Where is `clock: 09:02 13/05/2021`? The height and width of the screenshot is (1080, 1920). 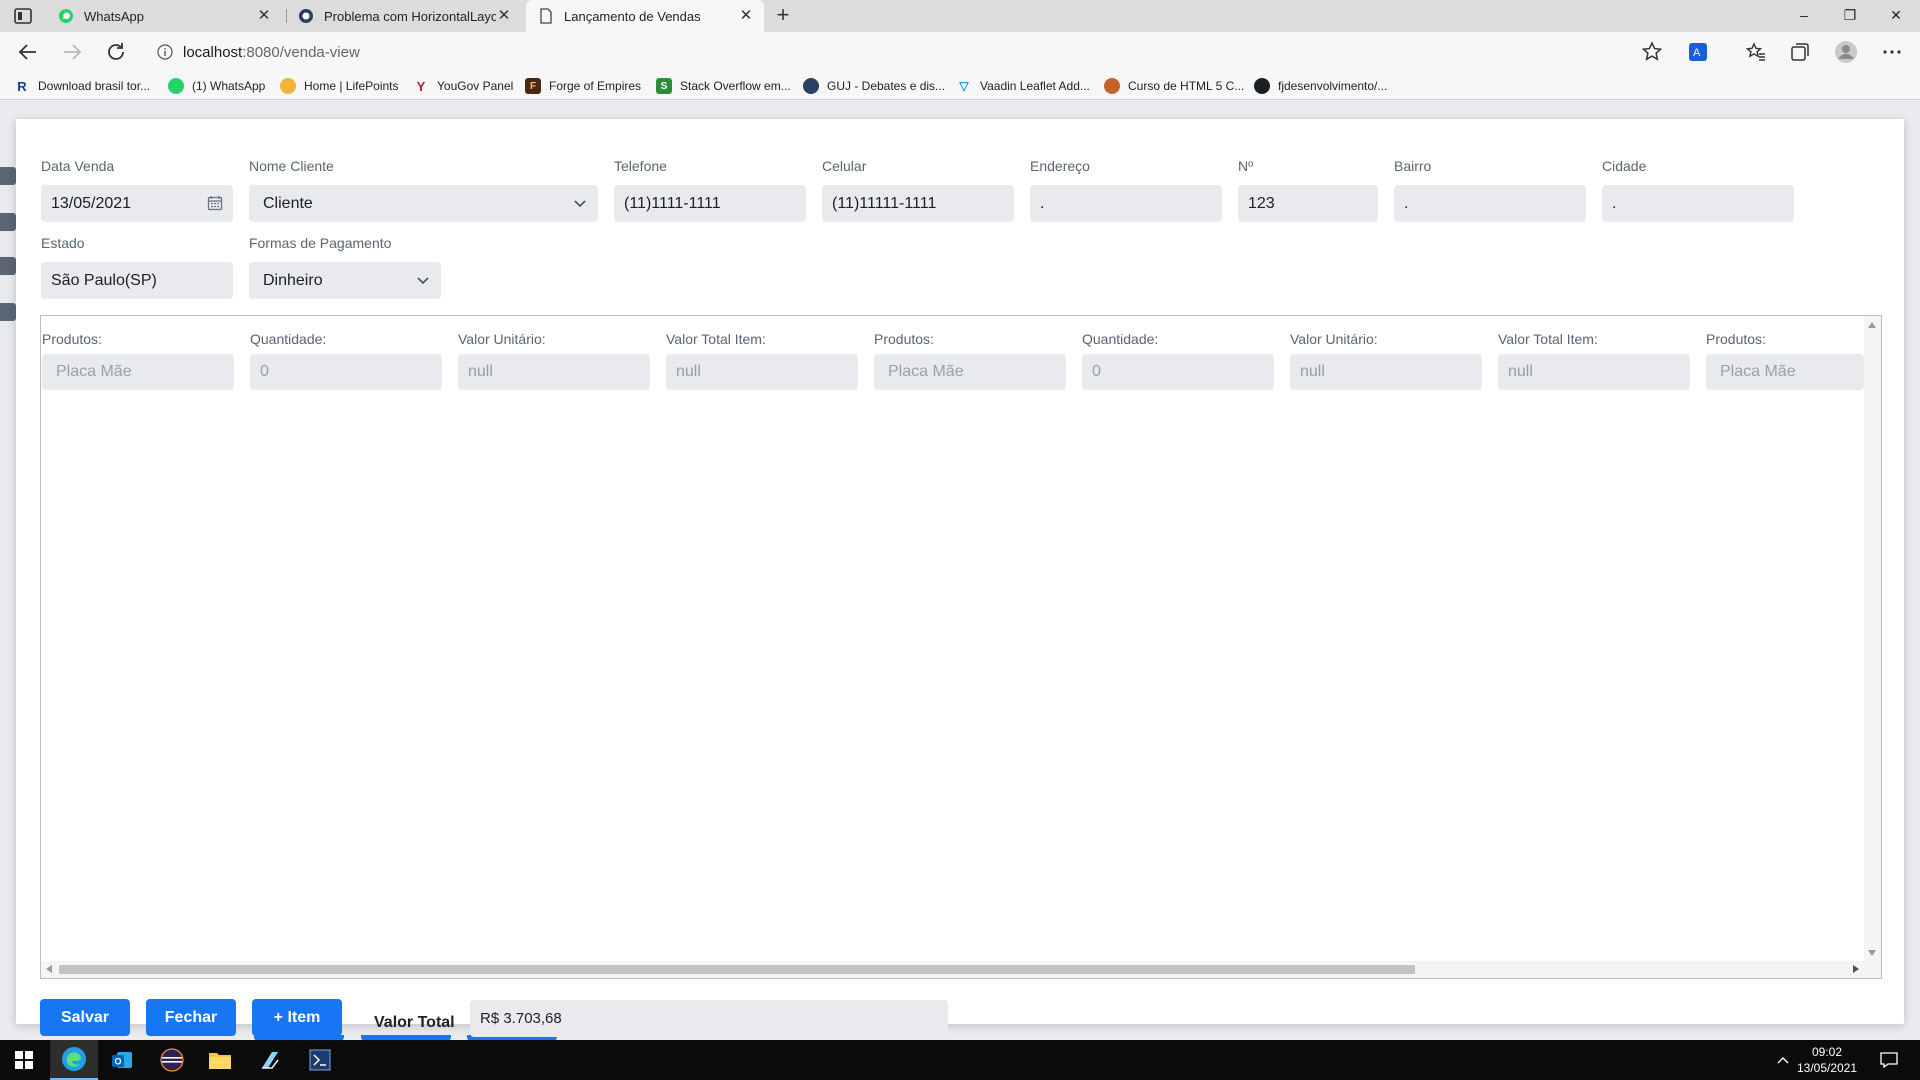
clock: 09:02 13/05/2021 is located at coordinates (1827, 1060).